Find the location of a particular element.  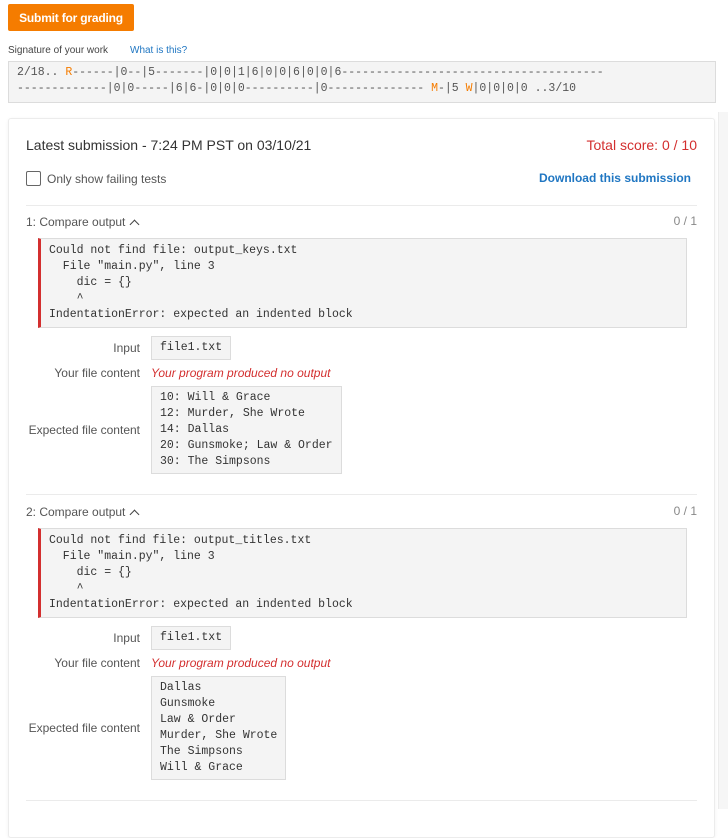

test-2-score: 0 / 1 is located at coordinates (685, 511).